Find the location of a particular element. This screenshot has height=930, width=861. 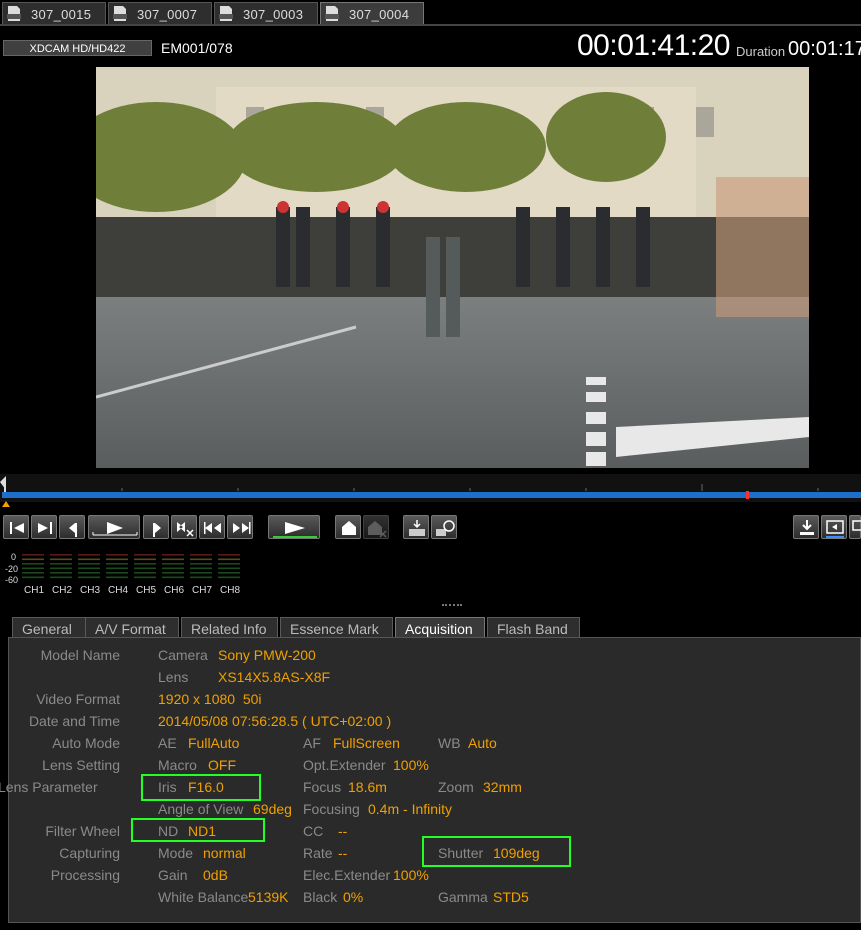

playhead-marker is located at coordinates (747, 495).